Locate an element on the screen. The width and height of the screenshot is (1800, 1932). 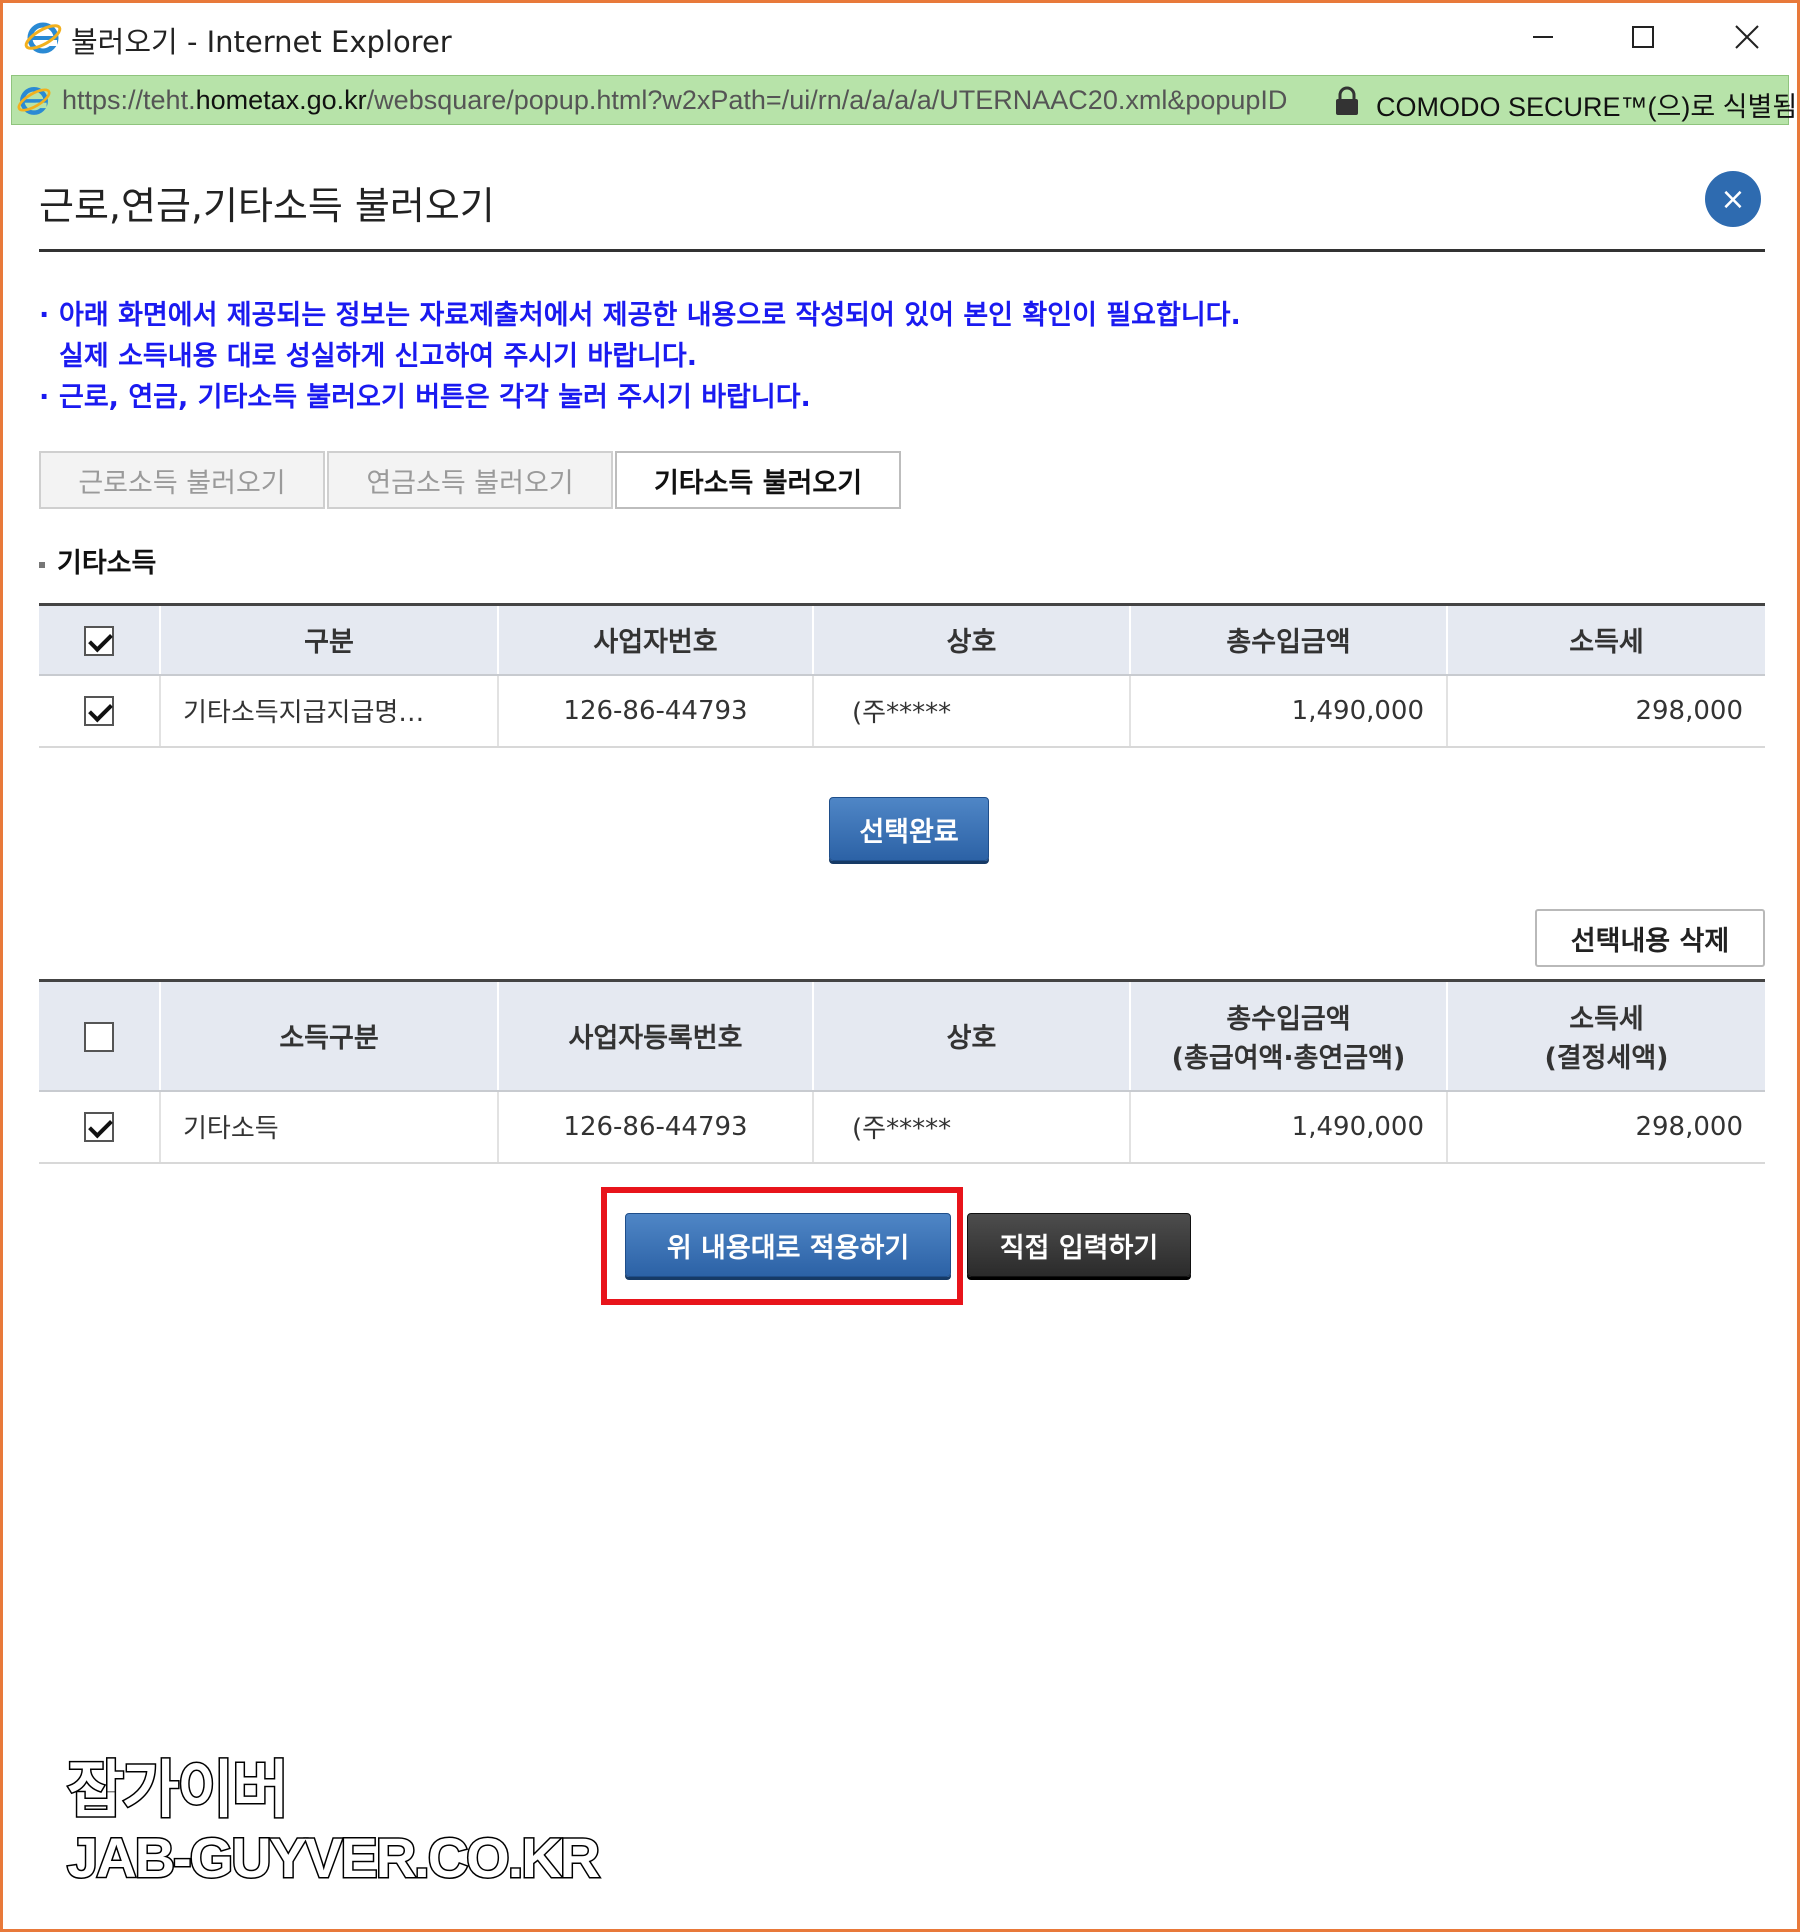
window-close-button is located at coordinates (1747, 37).